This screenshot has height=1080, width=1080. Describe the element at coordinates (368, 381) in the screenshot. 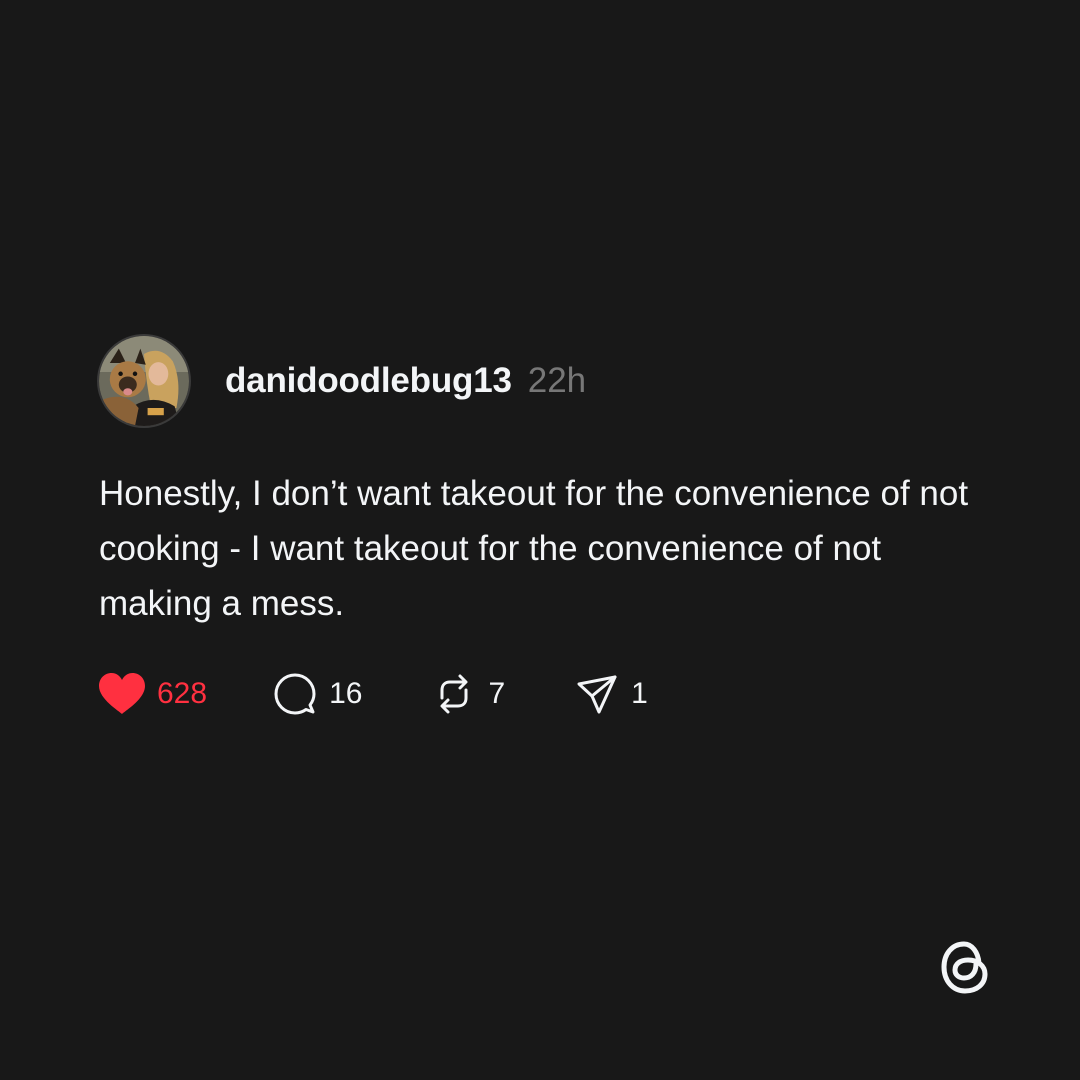

I see `username: danidoodlebug13` at that location.